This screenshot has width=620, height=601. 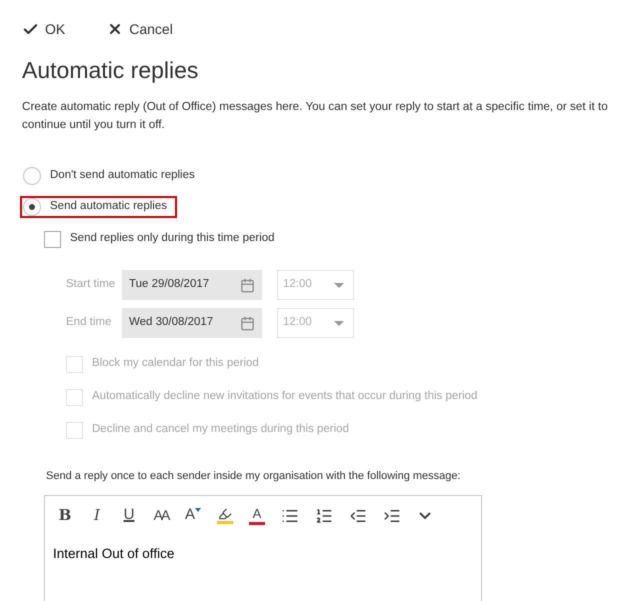 What do you see at coordinates (98, 207) in the screenshot?
I see `radio-option: Send automatic replies` at bounding box center [98, 207].